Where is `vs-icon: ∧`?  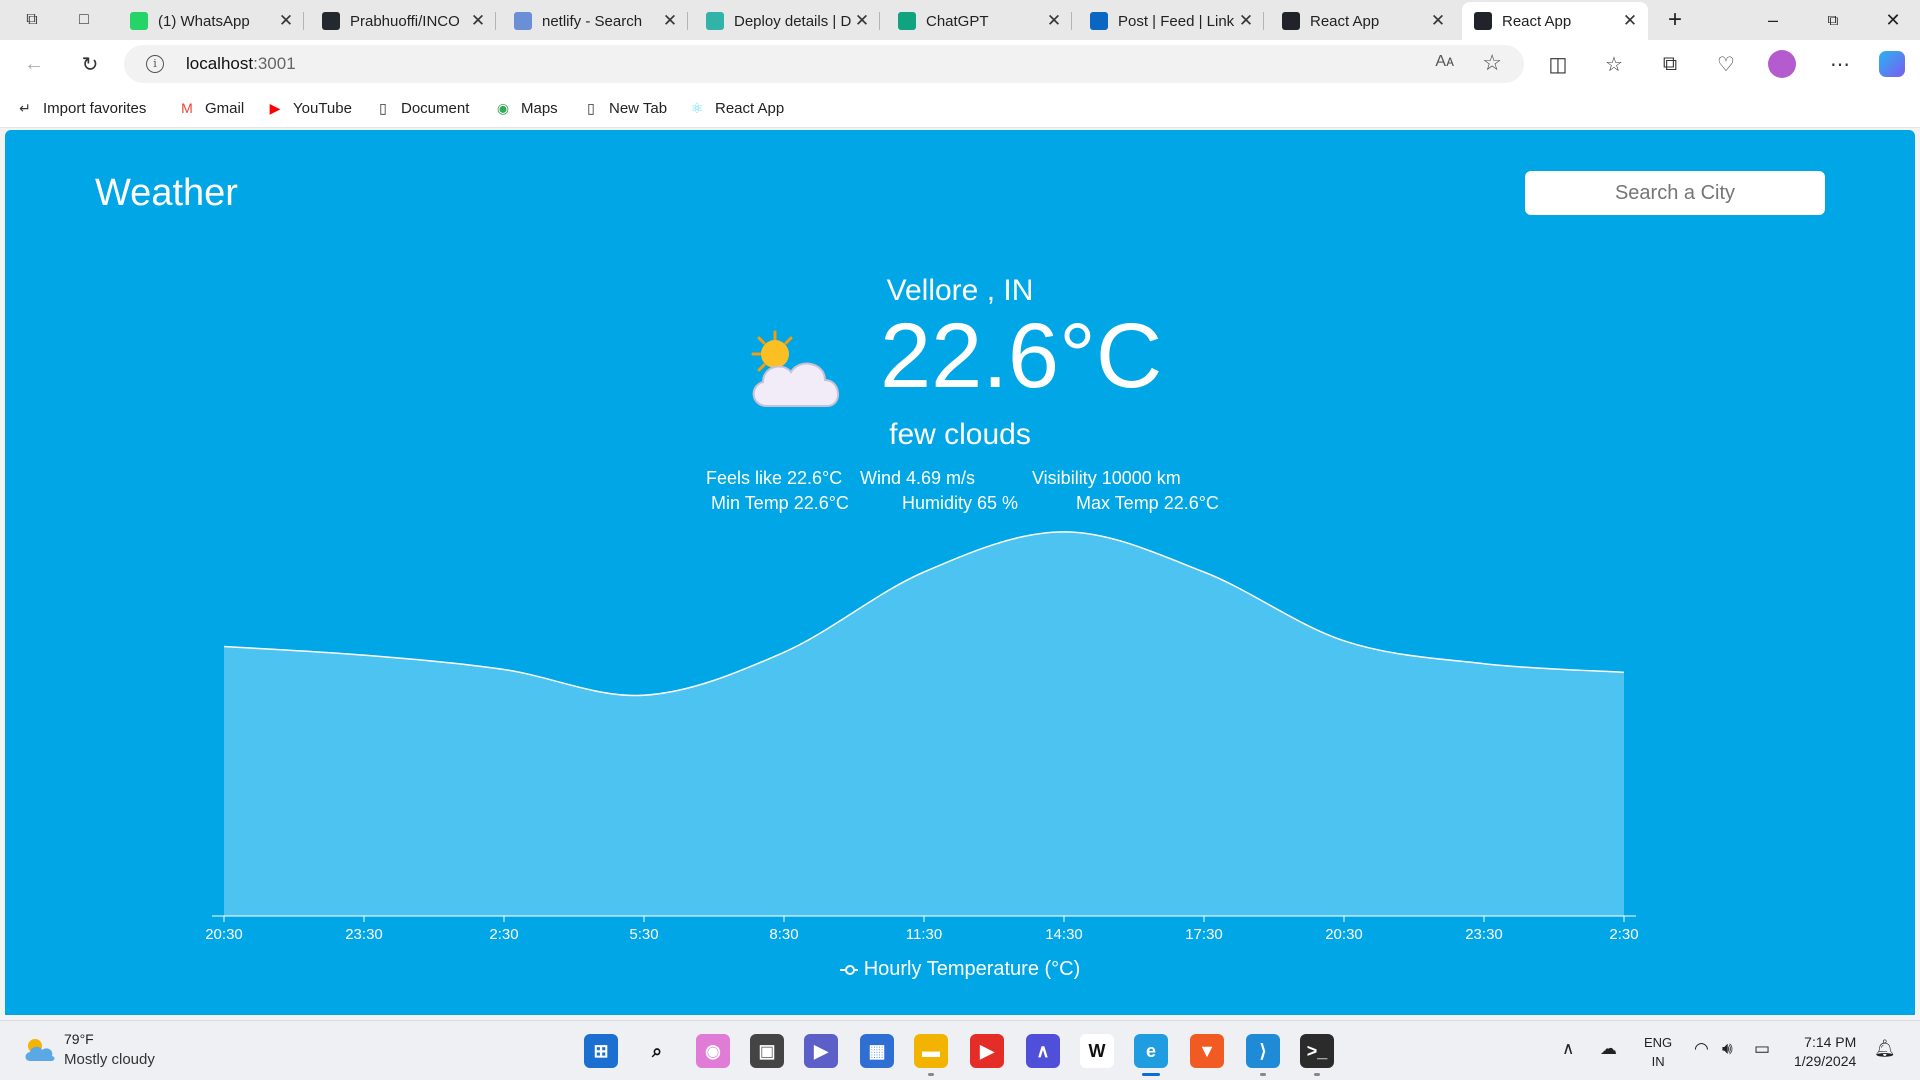
vs-icon: ∧ is located at coordinates (1043, 1051).